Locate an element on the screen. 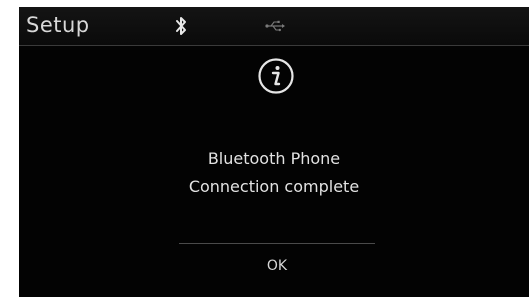  info-icon is located at coordinates (276, 76).